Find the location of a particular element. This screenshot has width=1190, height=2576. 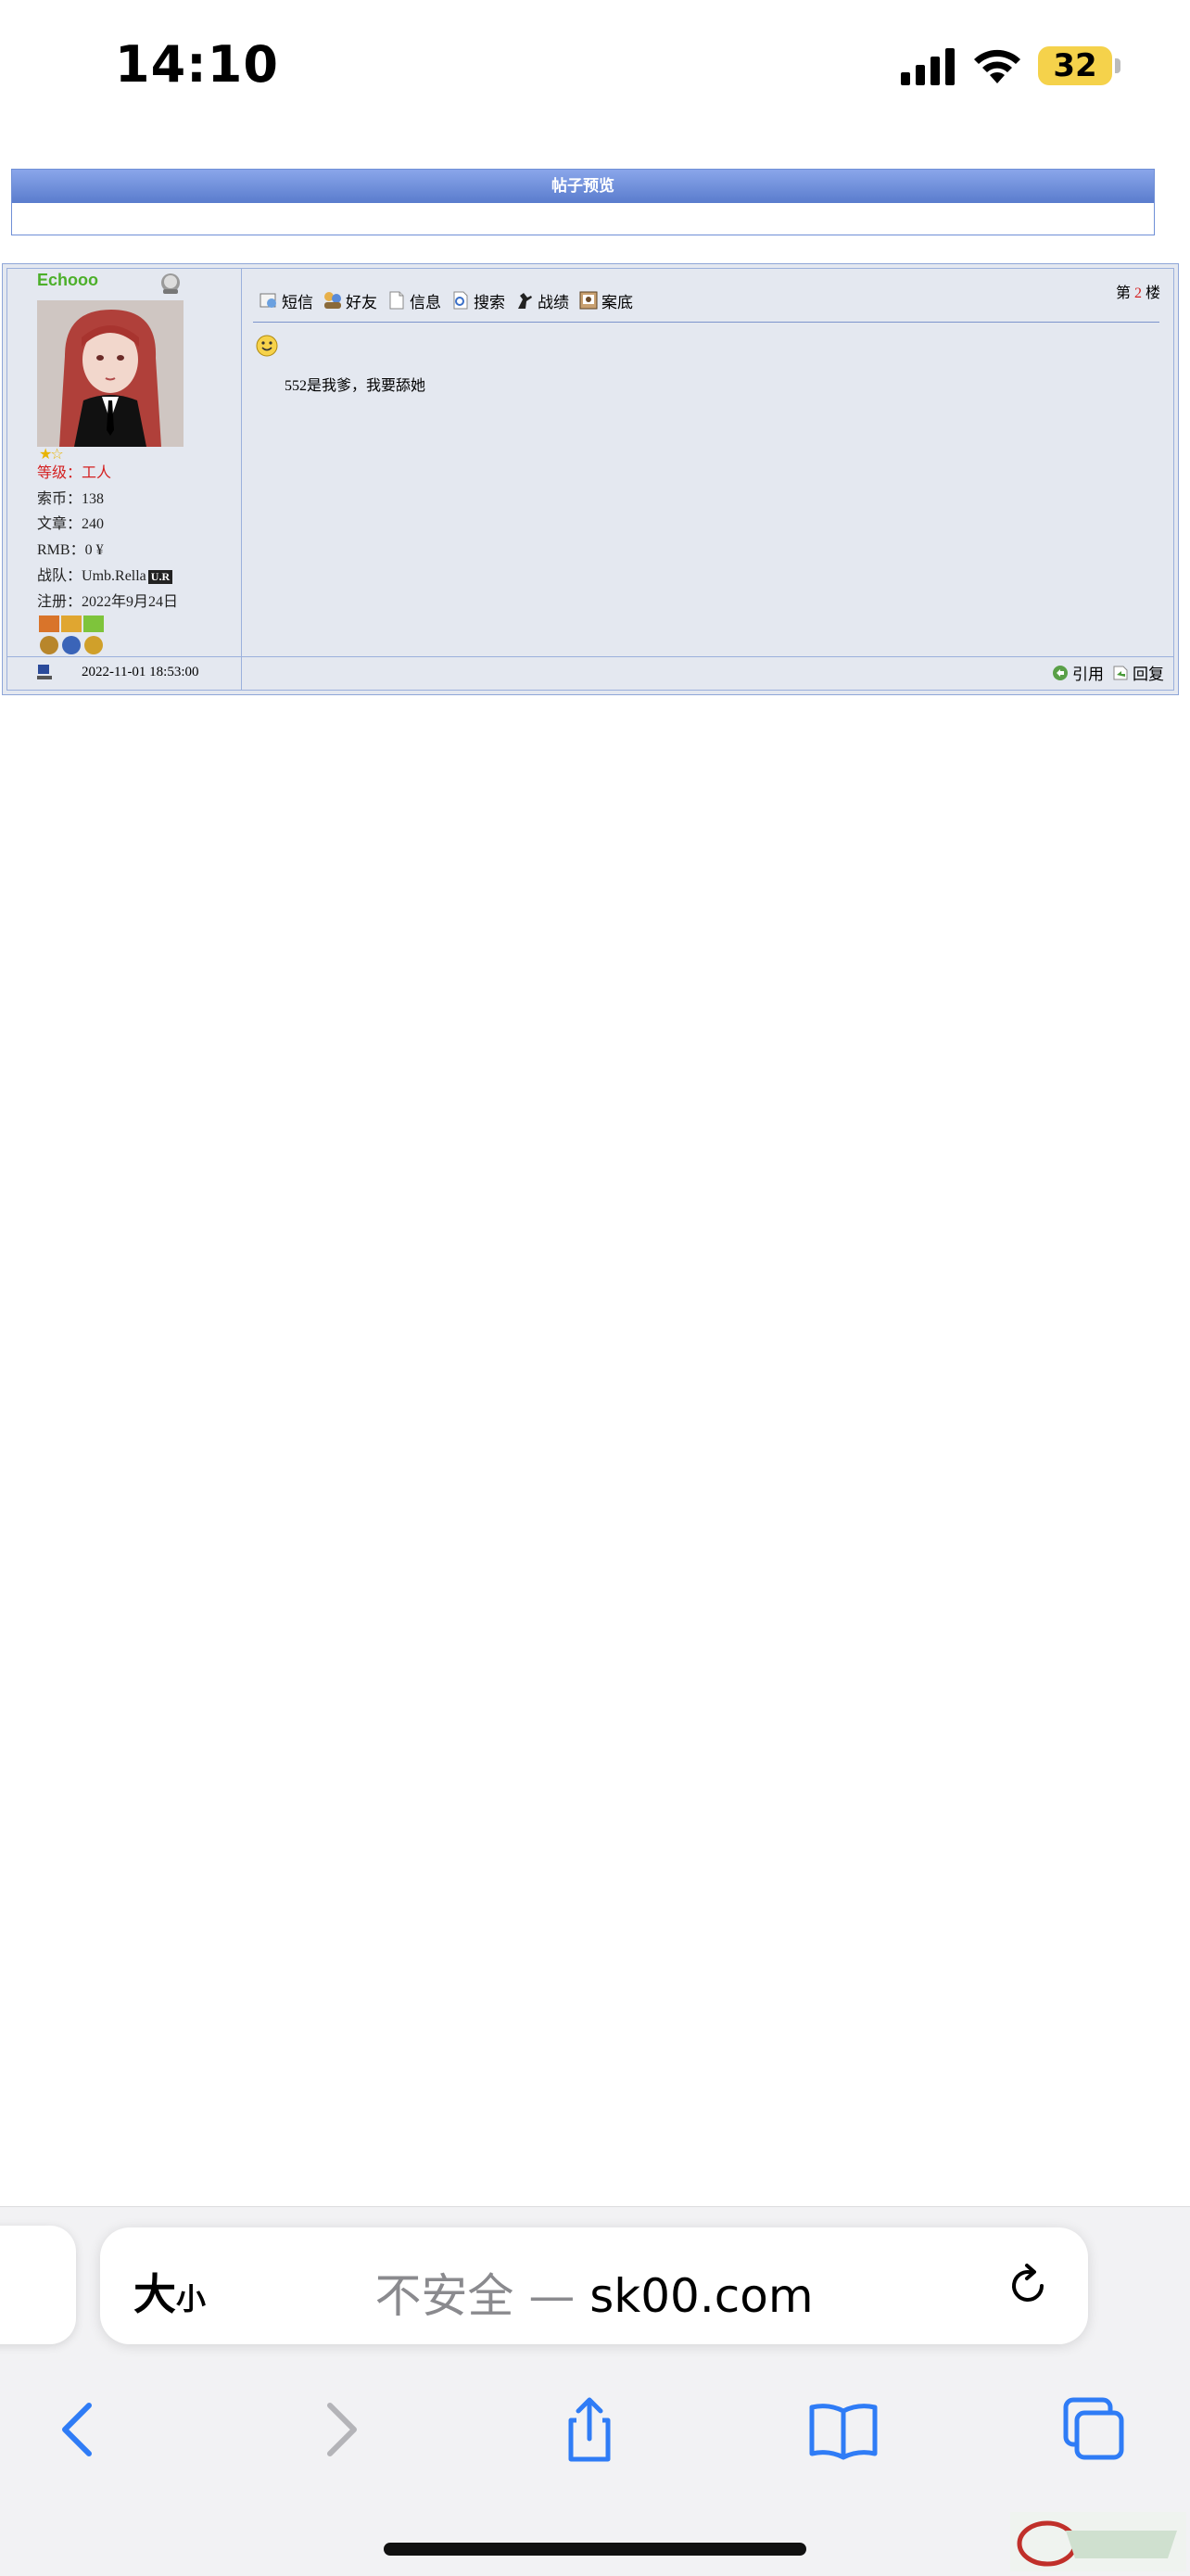

case-file-icon is located at coordinates (588, 300).